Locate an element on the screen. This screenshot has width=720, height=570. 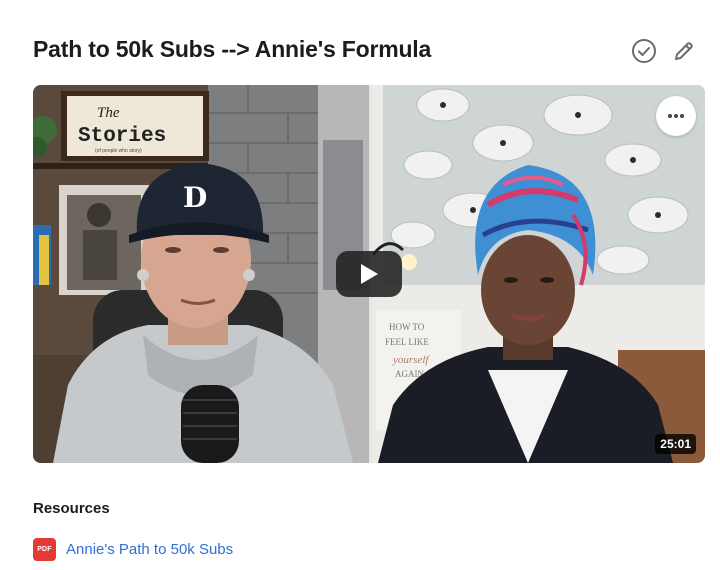
more-horizontal-icon is located at coordinates (676, 116).